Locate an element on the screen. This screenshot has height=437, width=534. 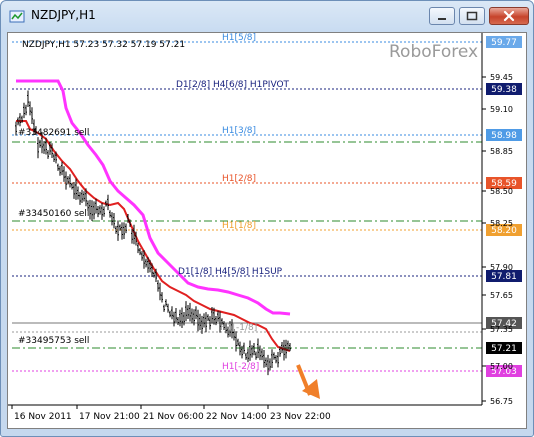
price-badge: 59.38 is located at coordinates (504, 89).